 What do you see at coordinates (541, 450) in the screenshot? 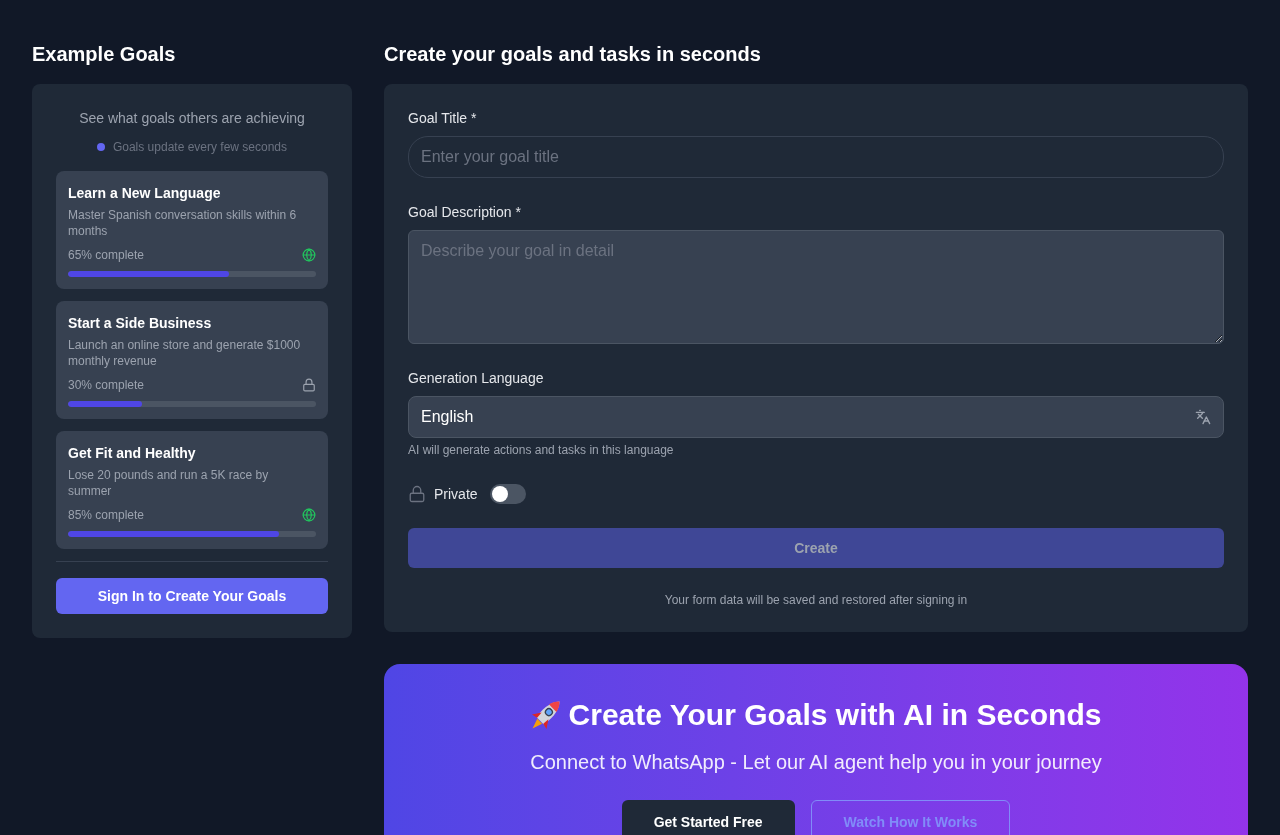
I see `field-hint: AI will generate actions and tasks in this language` at bounding box center [541, 450].